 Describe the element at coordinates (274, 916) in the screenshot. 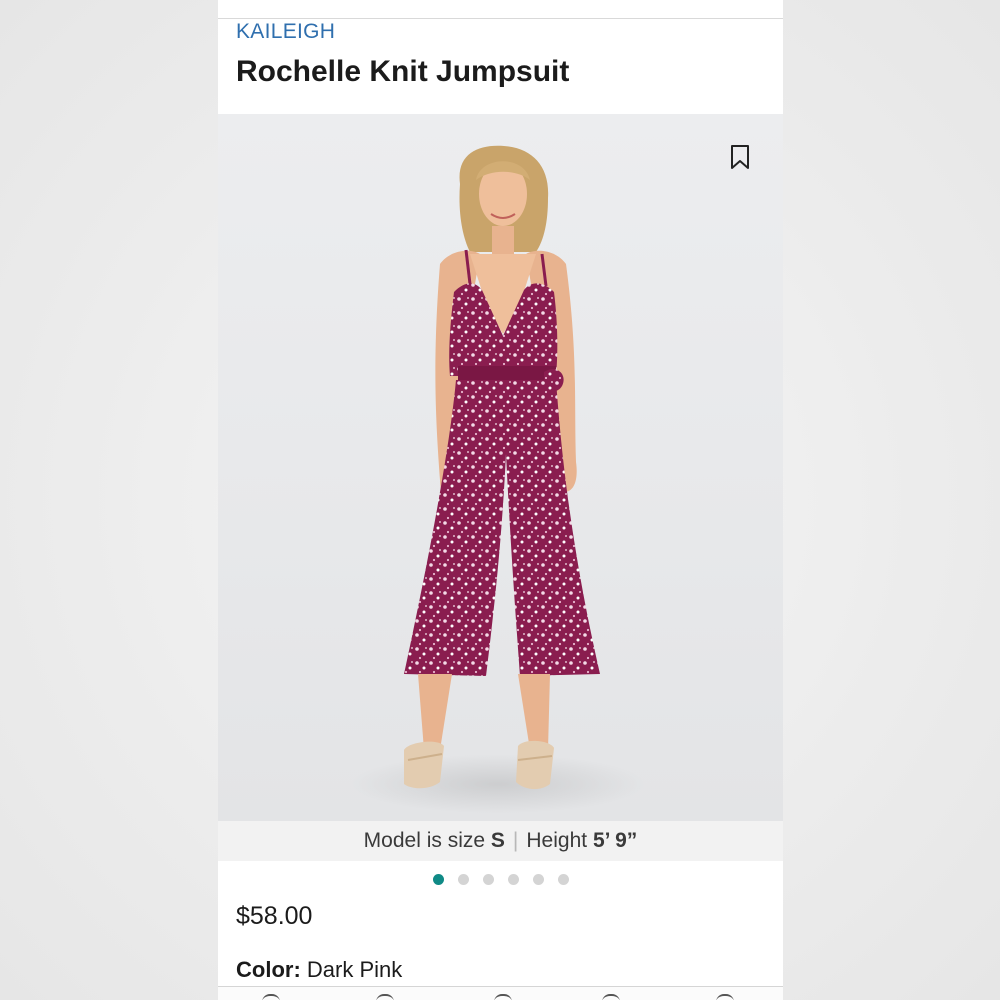

I see `product-price: $58.00` at that location.